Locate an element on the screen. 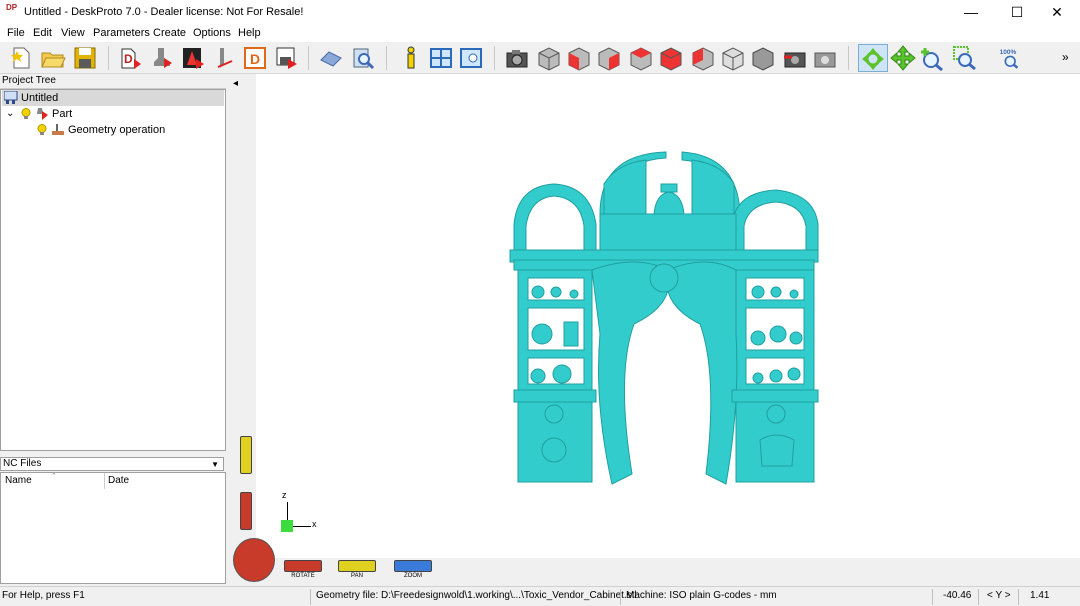 Image resolution: width=1080 pixels, height=606 pixels. zoom-all-icon: 100% is located at coordinates (1014, 58).